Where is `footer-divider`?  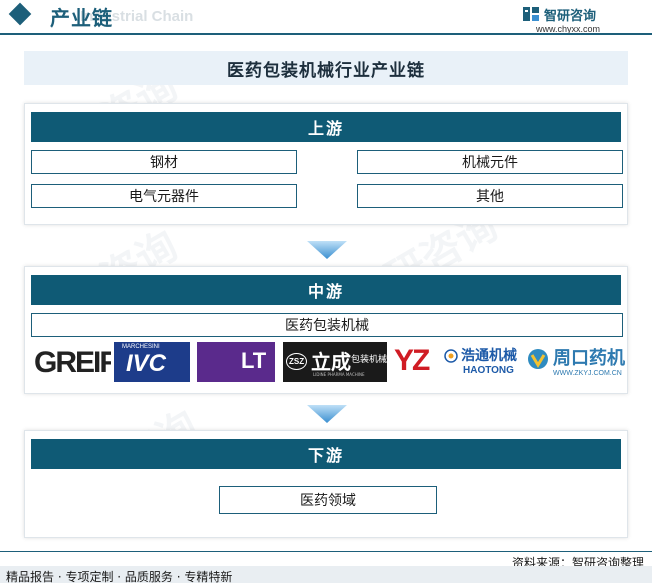 footer-divider is located at coordinates (326, 551).